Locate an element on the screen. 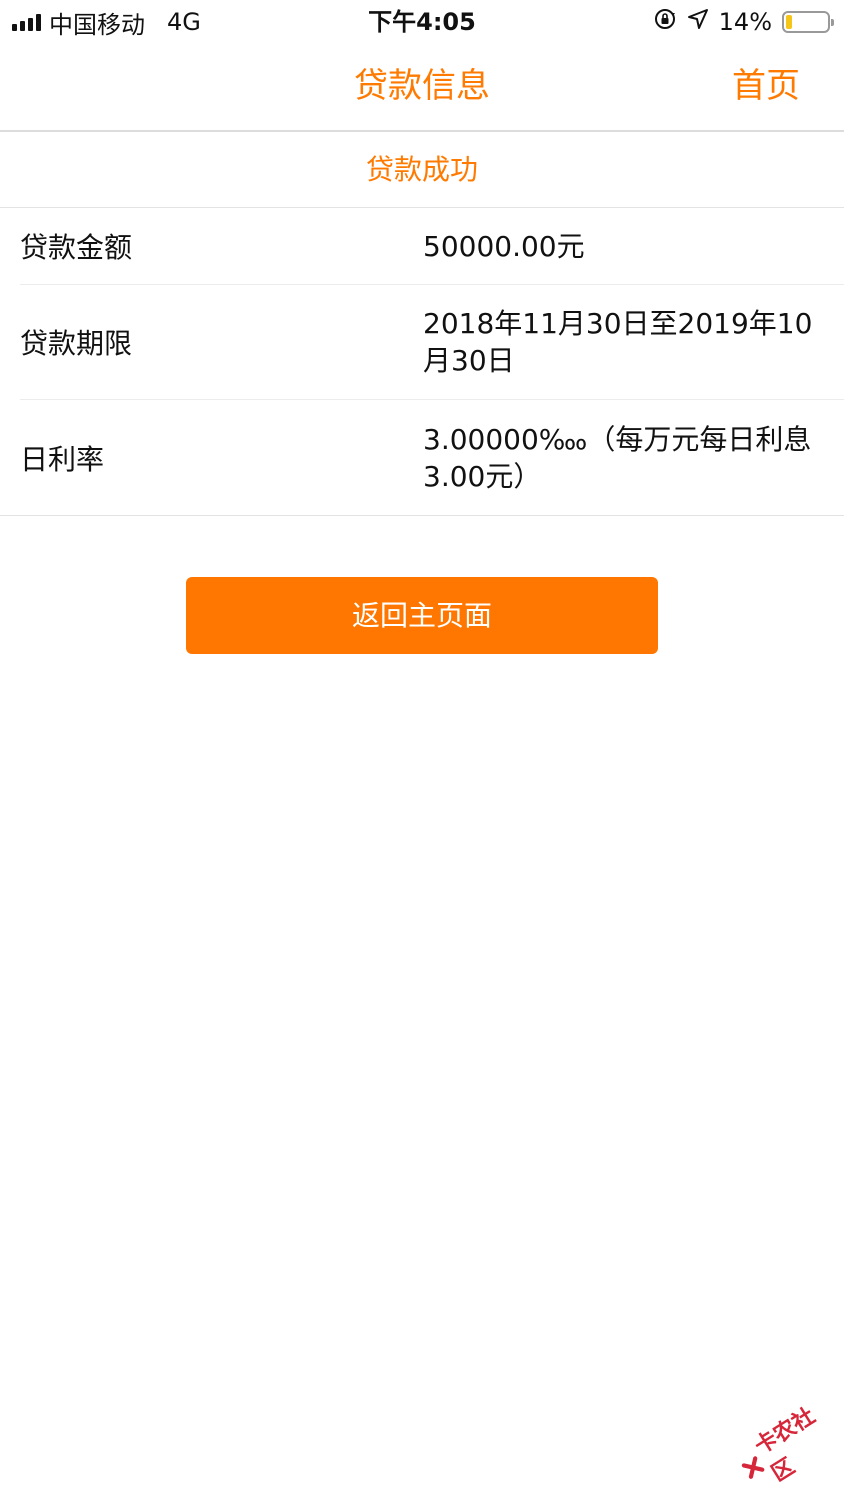  status-right: 14% is located at coordinates (741, 22).